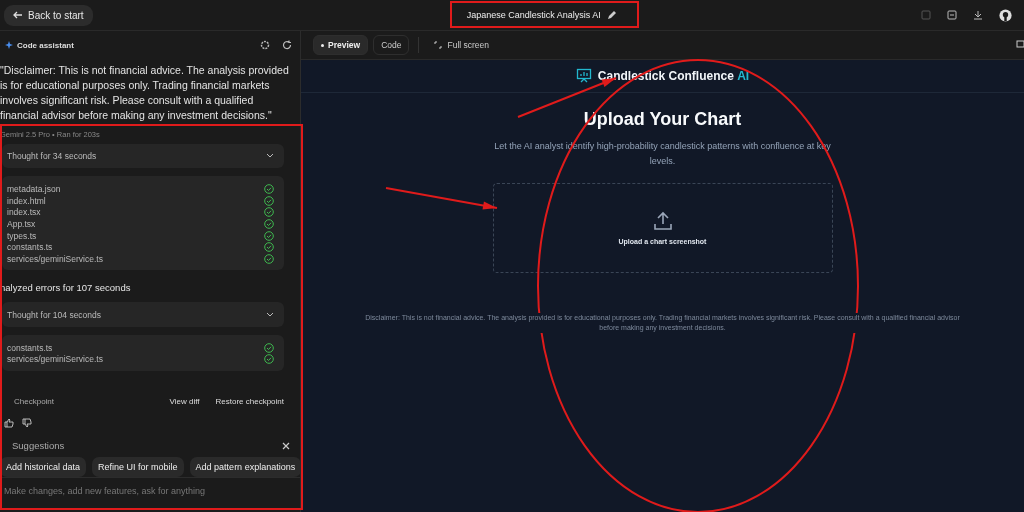 The height and width of the screenshot is (512, 1024). I want to click on pencil-icon, so click(611, 15).